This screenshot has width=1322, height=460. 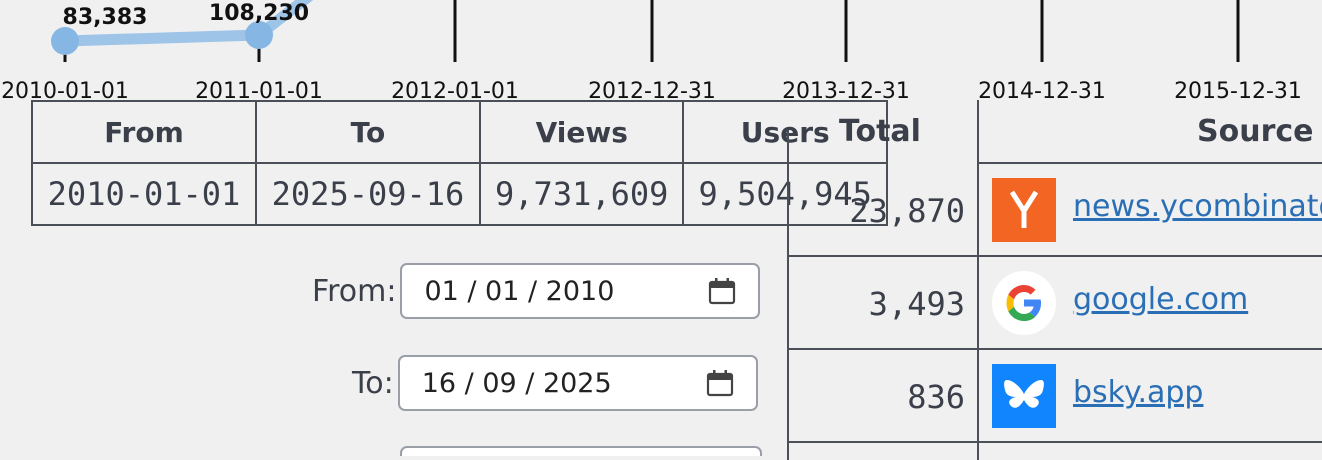 What do you see at coordinates (1024, 303) in the screenshot?
I see `google-icon` at bounding box center [1024, 303].